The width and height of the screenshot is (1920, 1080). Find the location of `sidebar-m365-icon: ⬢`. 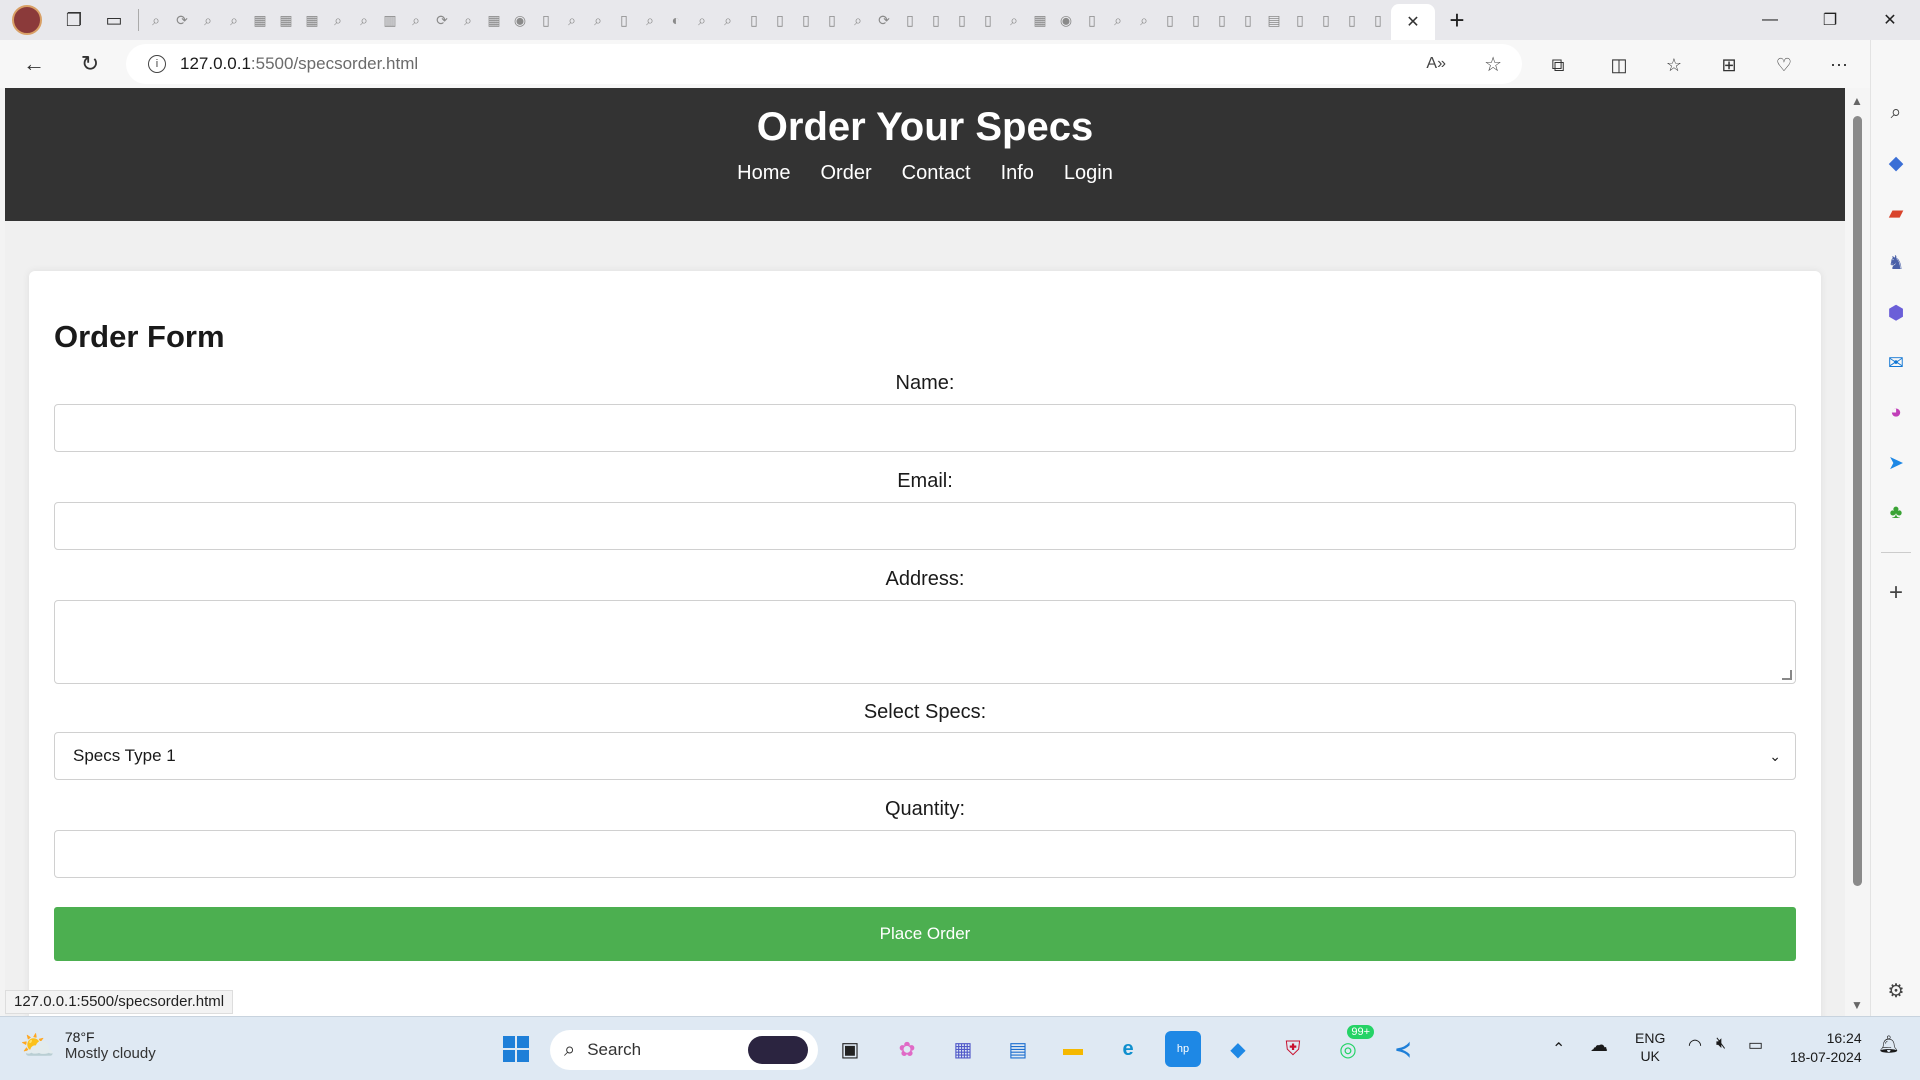

sidebar-m365-icon: ⬢ is located at coordinates (1896, 313).